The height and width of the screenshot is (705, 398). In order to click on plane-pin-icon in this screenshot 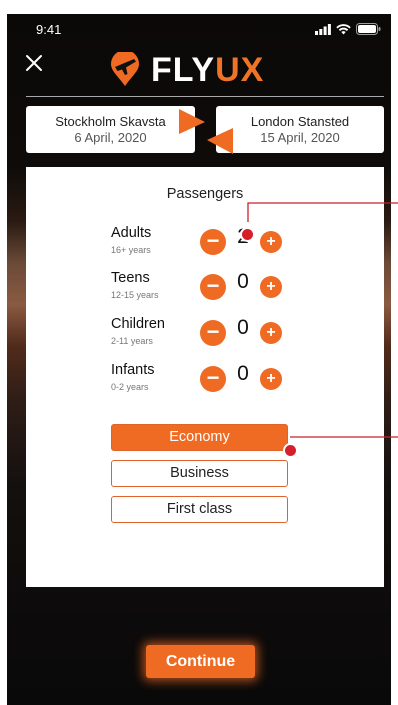, I will do `click(125, 69)`.